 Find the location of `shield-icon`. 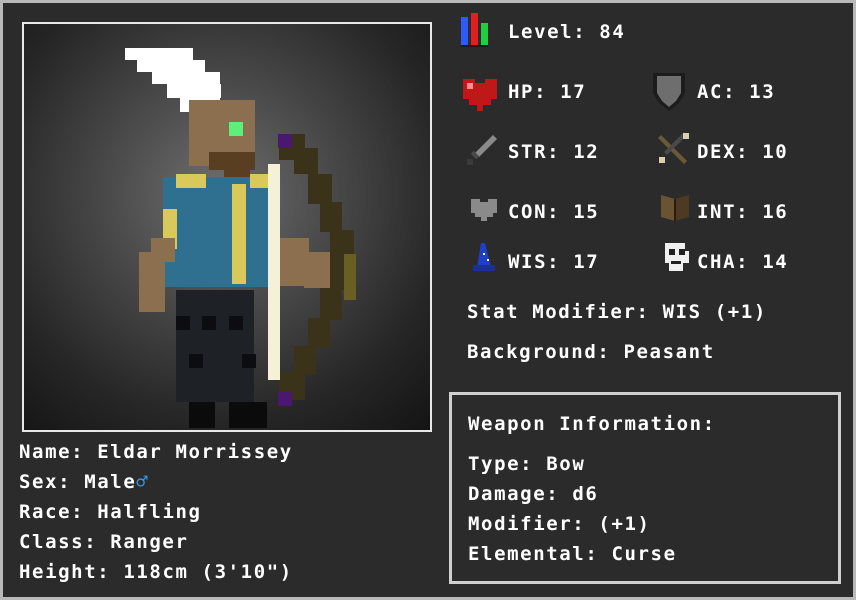

shield-icon is located at coordinates (669, 92).